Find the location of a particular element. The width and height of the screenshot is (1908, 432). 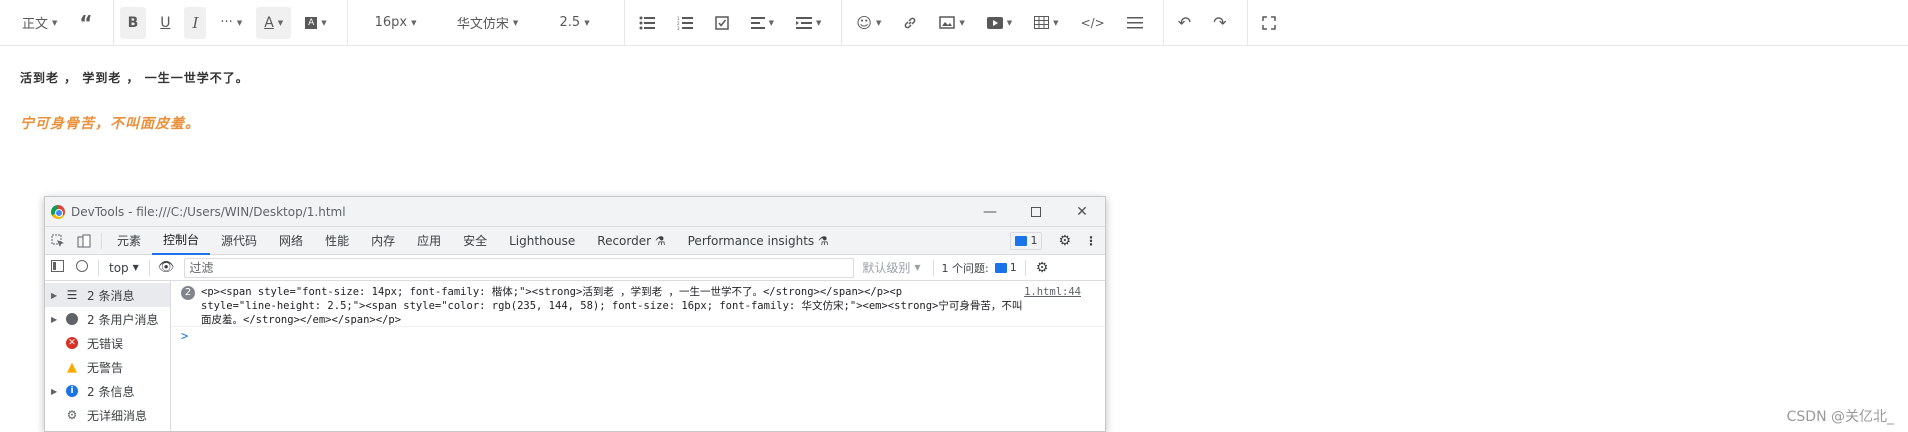

fullscreen-icon is located at coordinates (1268, 22).